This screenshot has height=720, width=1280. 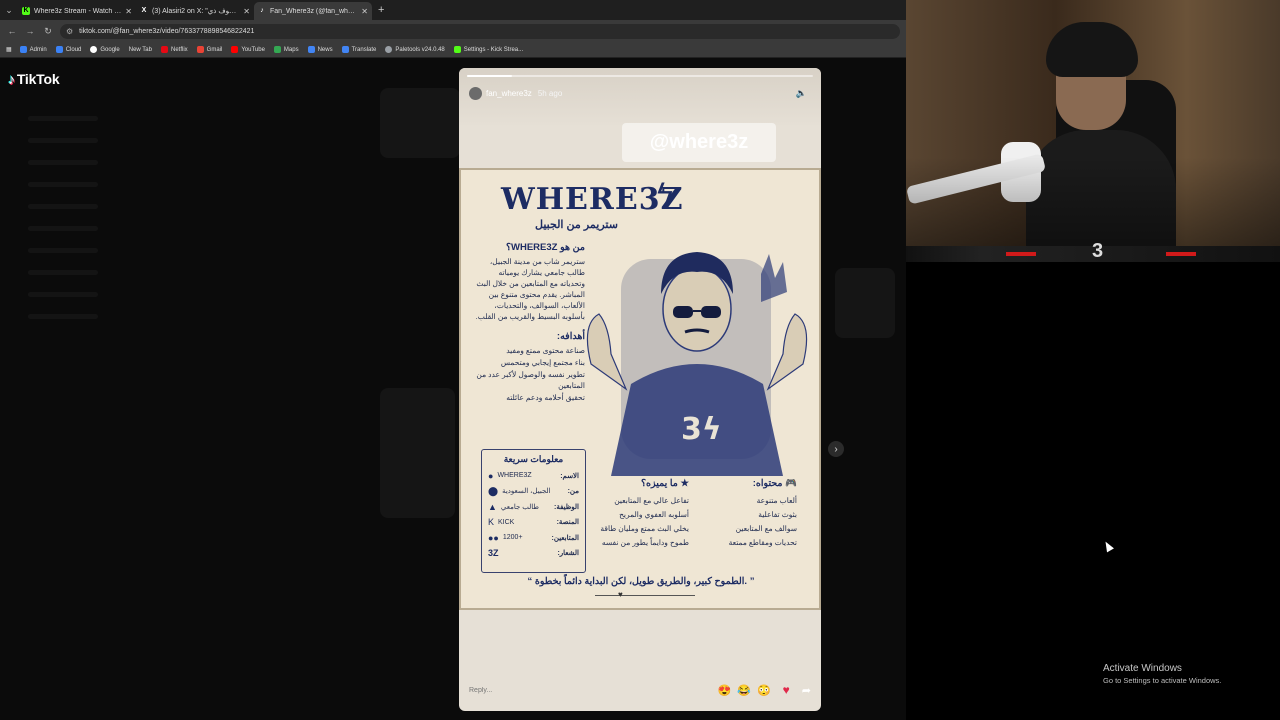 I want to click on goal-item: تحقيق أحلامه ودعم عائلته, so click(x=545, y=397).